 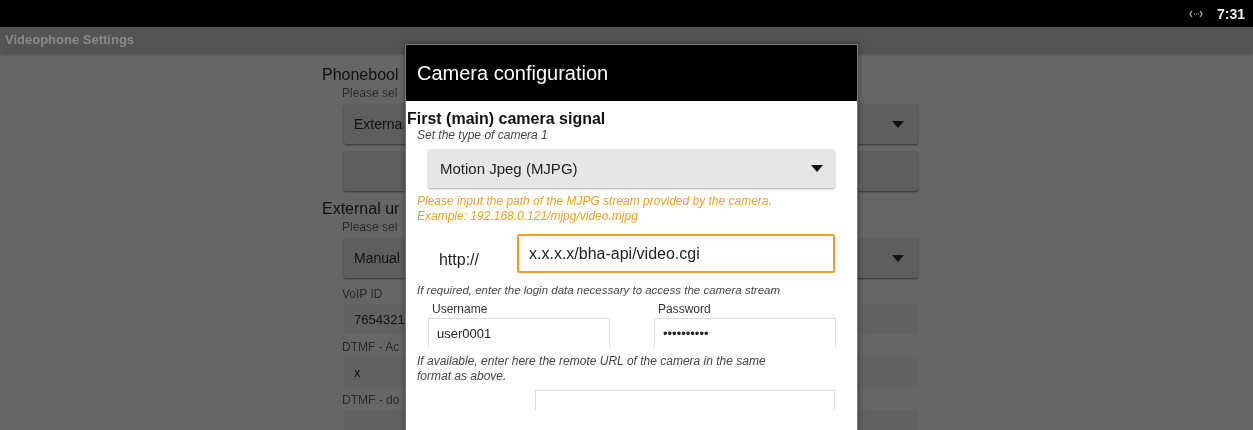 I want to click on section-title: First (main) camera signal, so click(x=507, y=119).